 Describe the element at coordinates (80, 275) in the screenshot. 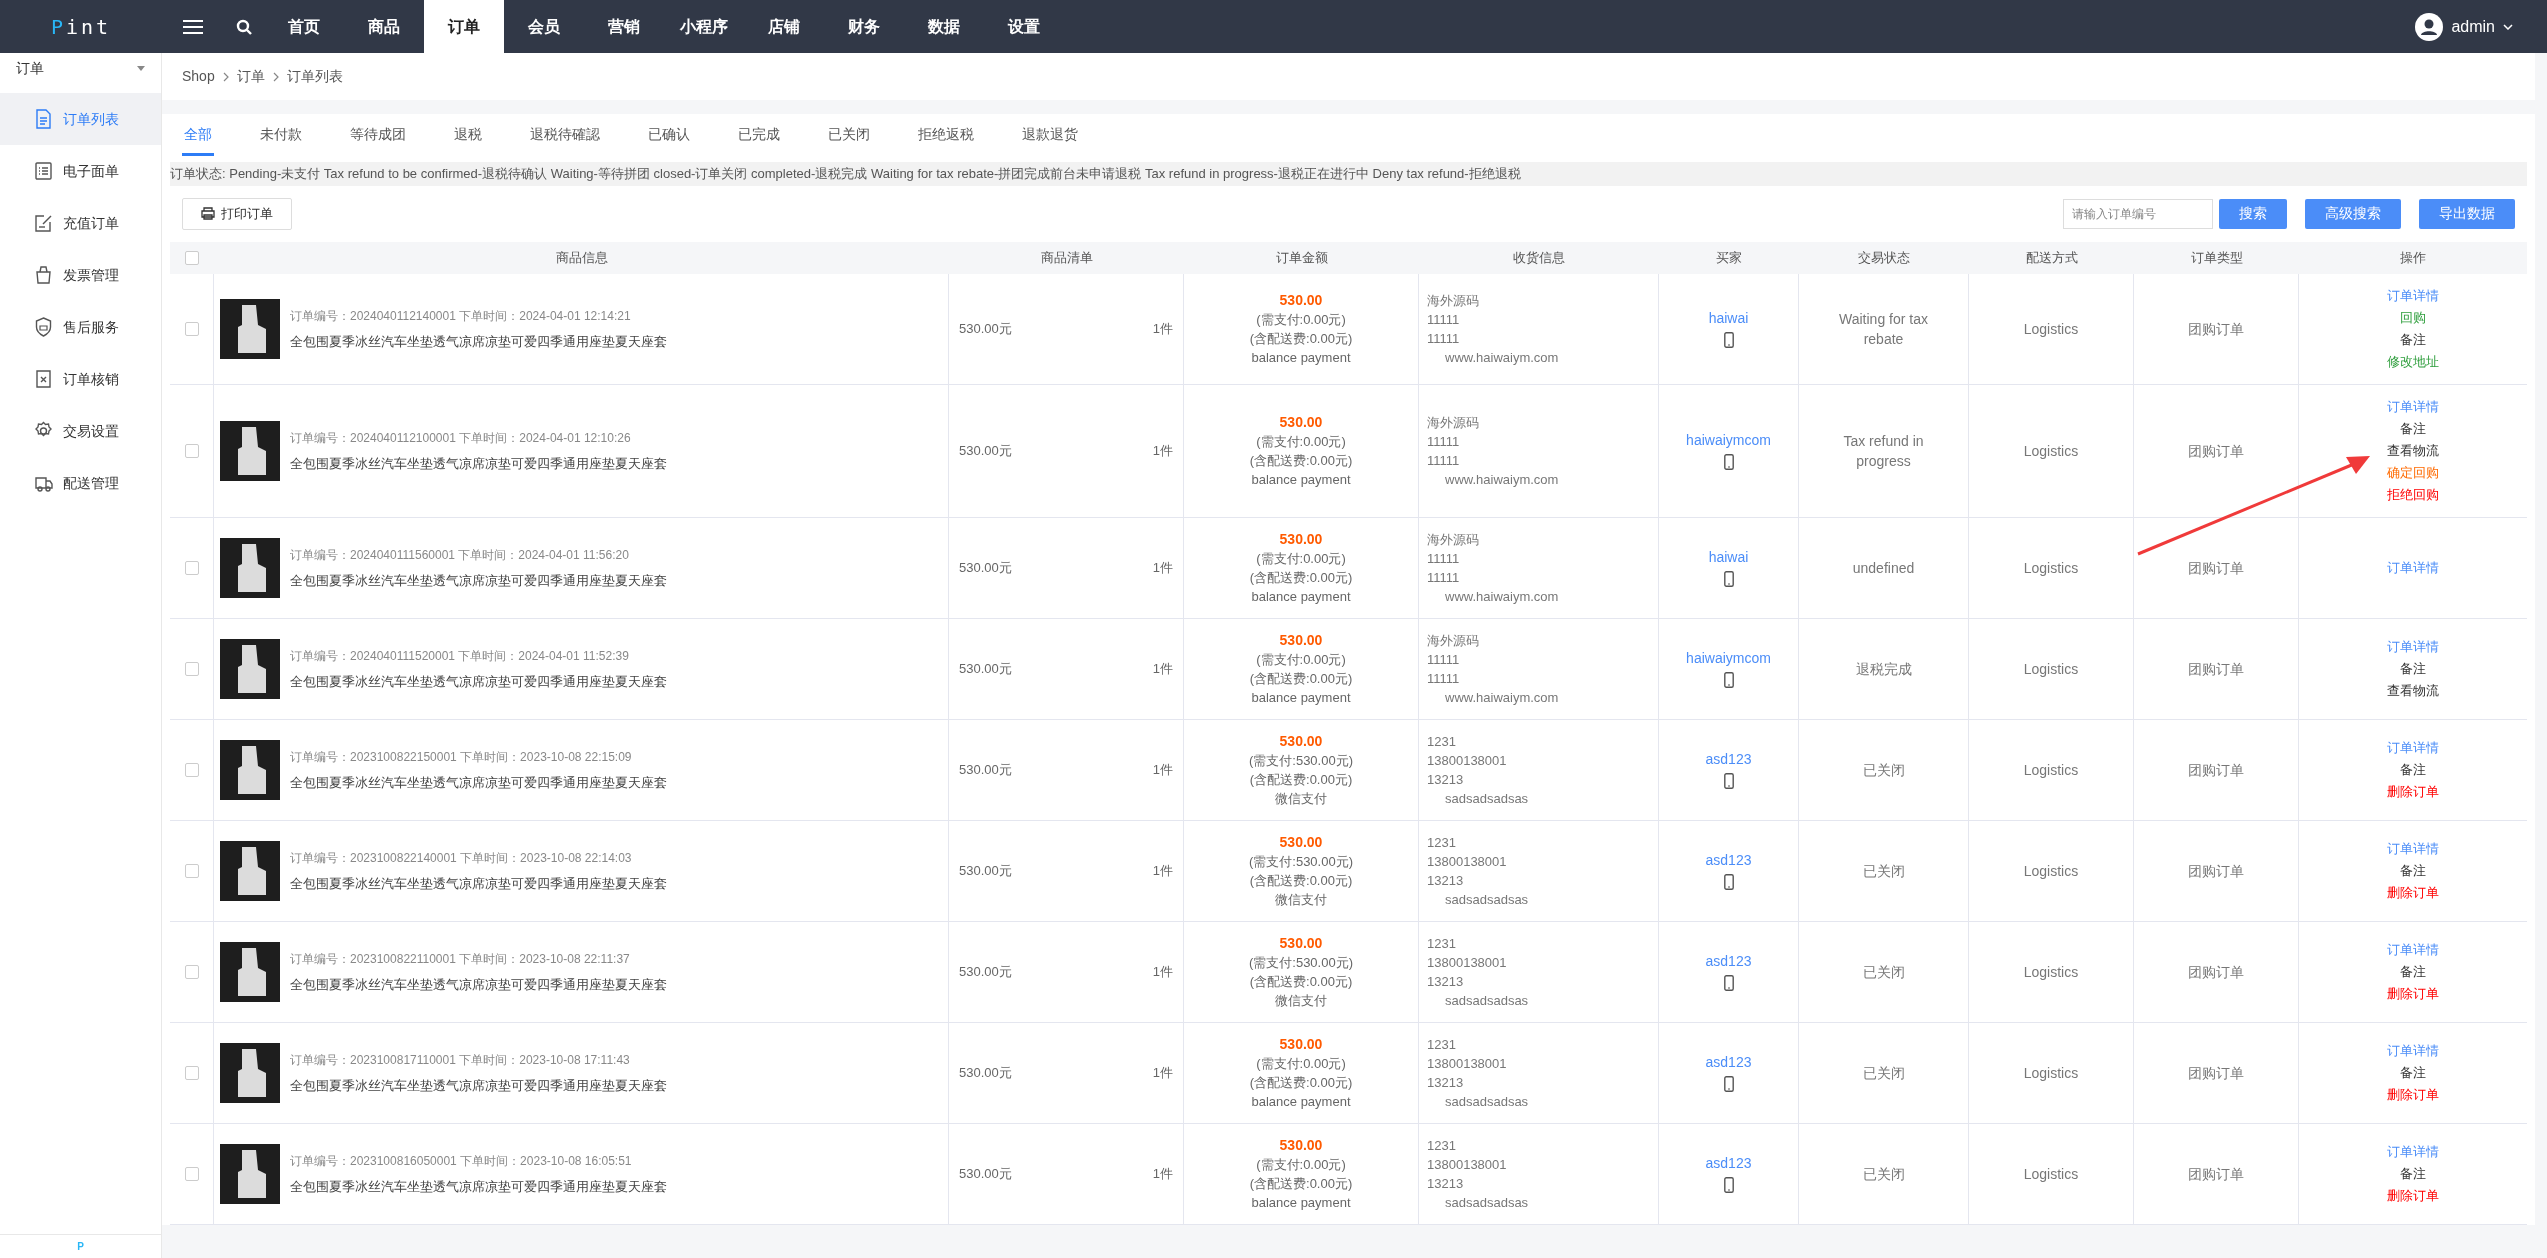

I see `sidebar-item: 发票管理` at that location.